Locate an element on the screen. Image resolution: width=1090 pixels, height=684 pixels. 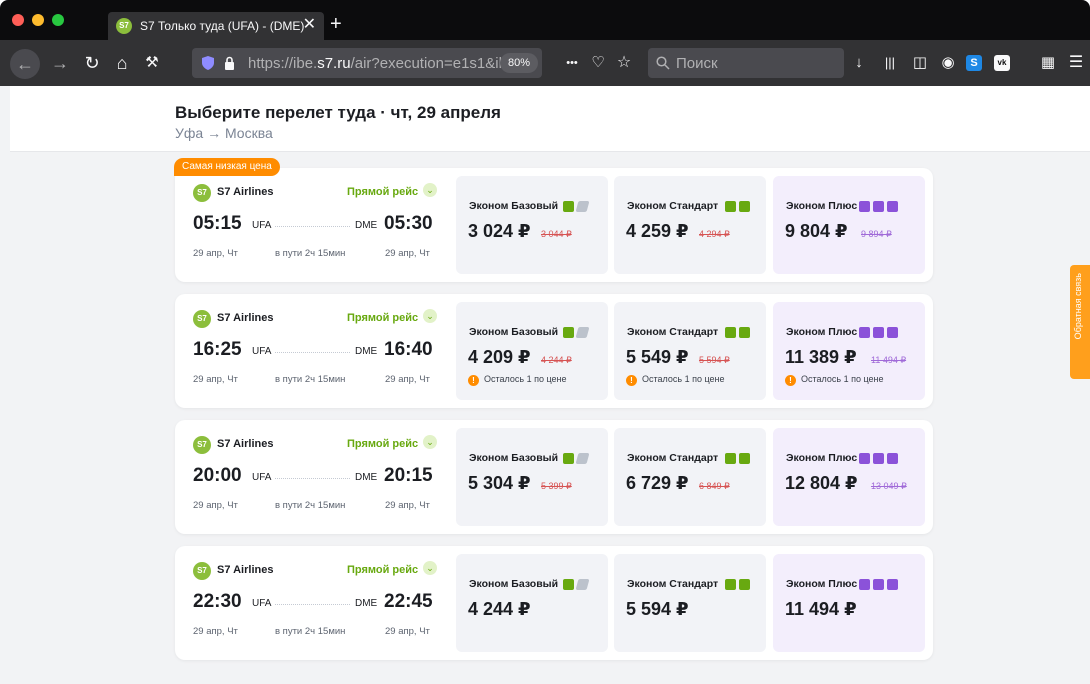
sidebar-icon: ◫ is located at coordinates (920, 63).